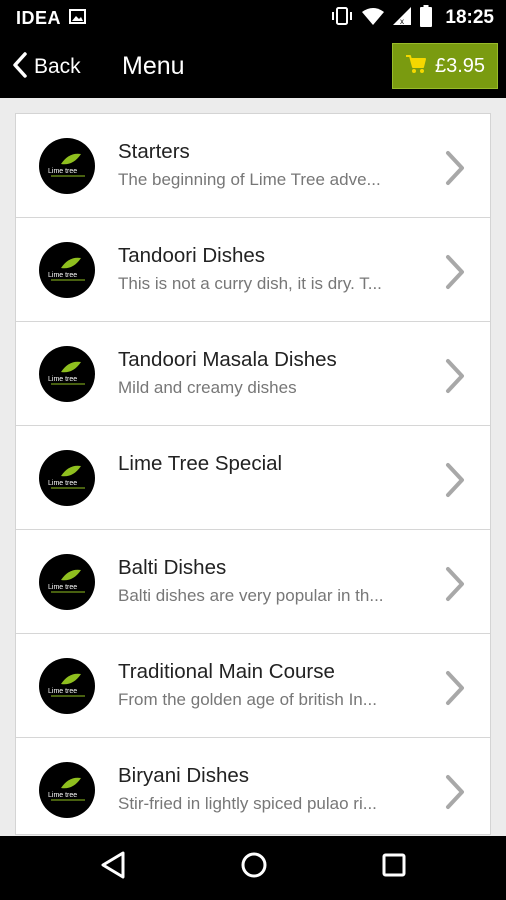 Image resolution: width=506 pixels, height=900 pixels. I want to click on image-notification-icon, so click(77, 19).